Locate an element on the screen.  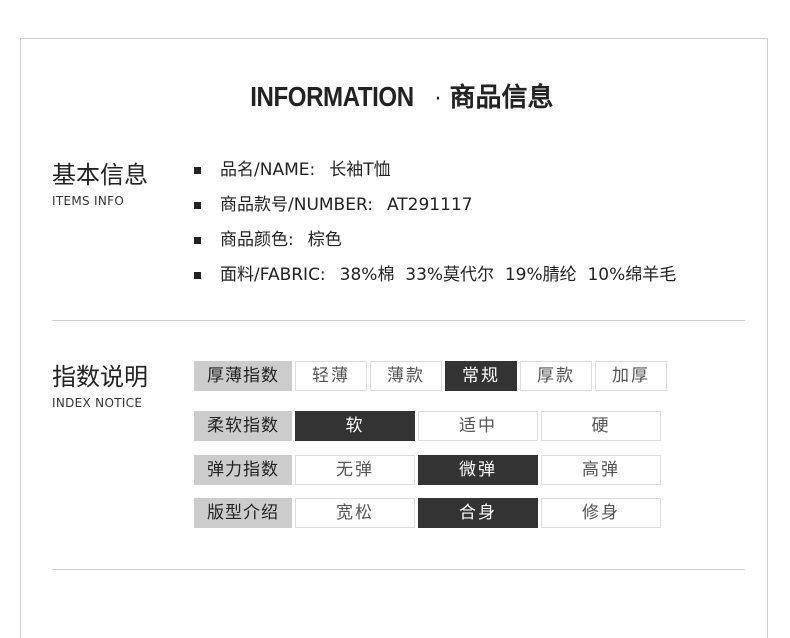
index-notice-title: 指数说明 is located at coordinates (100, 377).